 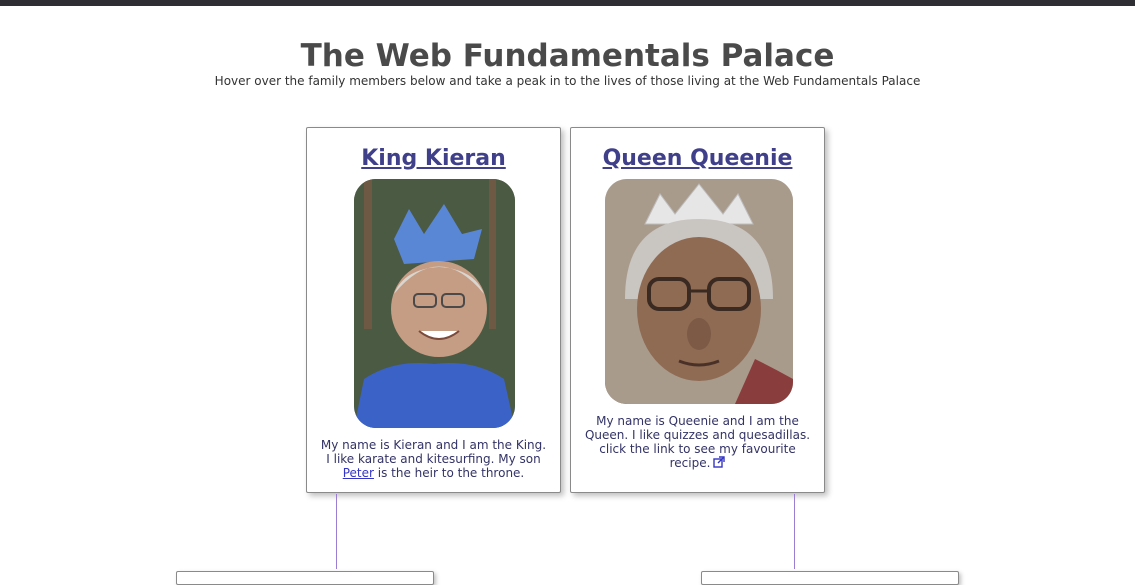 I want to click on queen-portrait-art, so click(x=699, y=291).